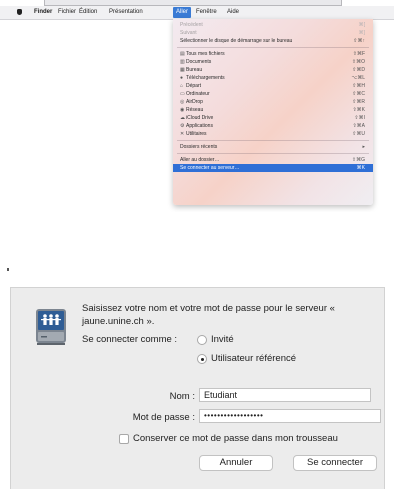 The height and width of the screenshot is (489, 394). I want to click on connect-button: Se connecter, so click(335, 463).